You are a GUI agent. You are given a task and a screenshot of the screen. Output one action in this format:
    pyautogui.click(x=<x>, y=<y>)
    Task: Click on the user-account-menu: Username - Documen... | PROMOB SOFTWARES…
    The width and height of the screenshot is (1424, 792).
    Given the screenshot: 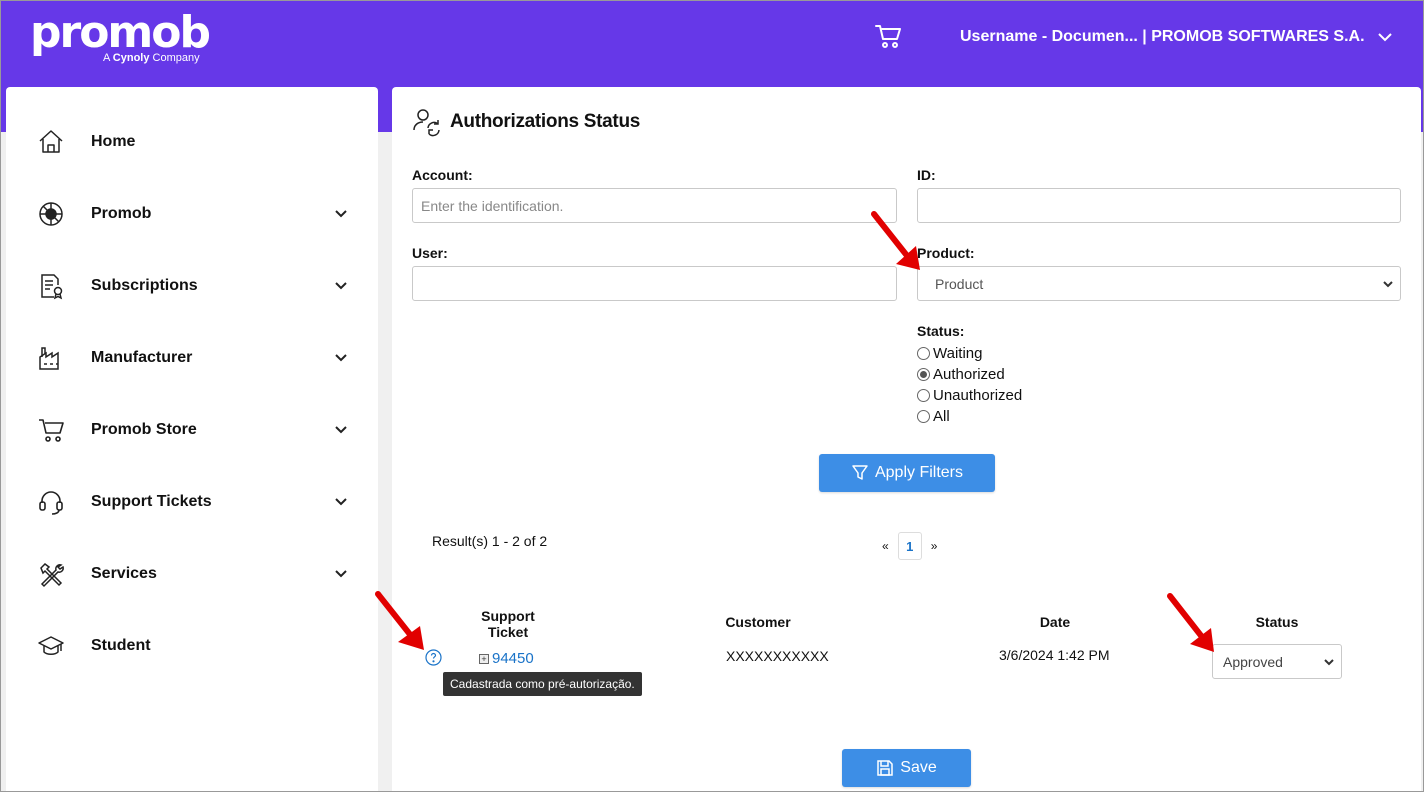 What is the action you would take?
    pyautogui.click(x=1176, y=37)
    